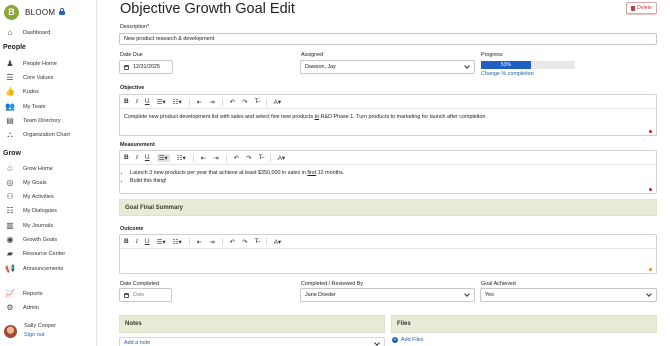 This screenshot has width=670, height=346. What do you see at coordinates (62, 11) in the screenshot?
I see `lock-icon` at bounding box center [62, 11].